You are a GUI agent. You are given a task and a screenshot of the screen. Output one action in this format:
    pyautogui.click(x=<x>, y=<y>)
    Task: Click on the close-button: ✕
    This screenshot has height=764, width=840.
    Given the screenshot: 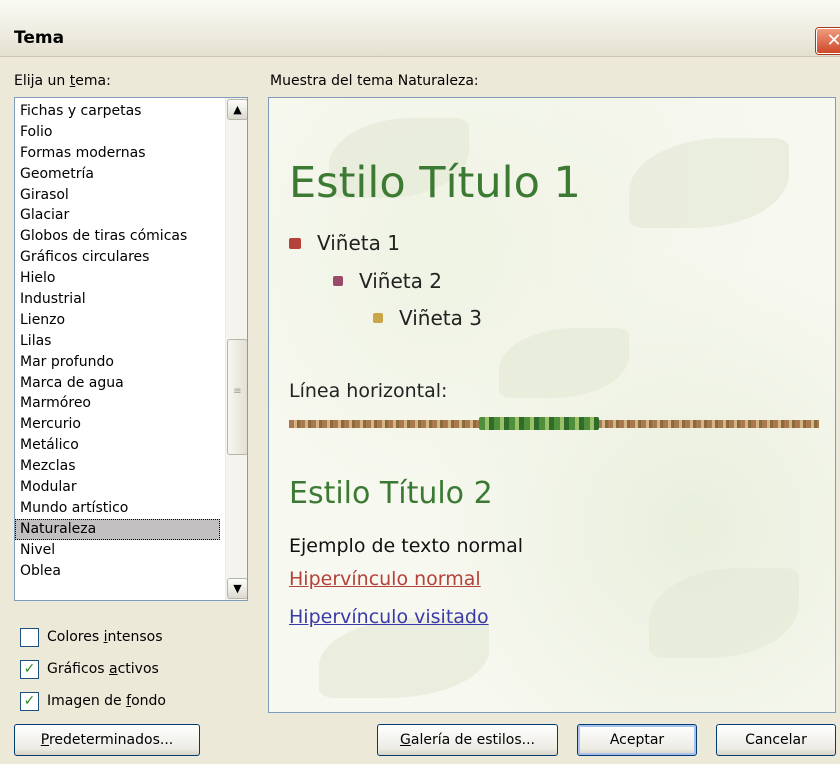 What is the action you would take?
    pyautogui.click(x=828, y=41)
    